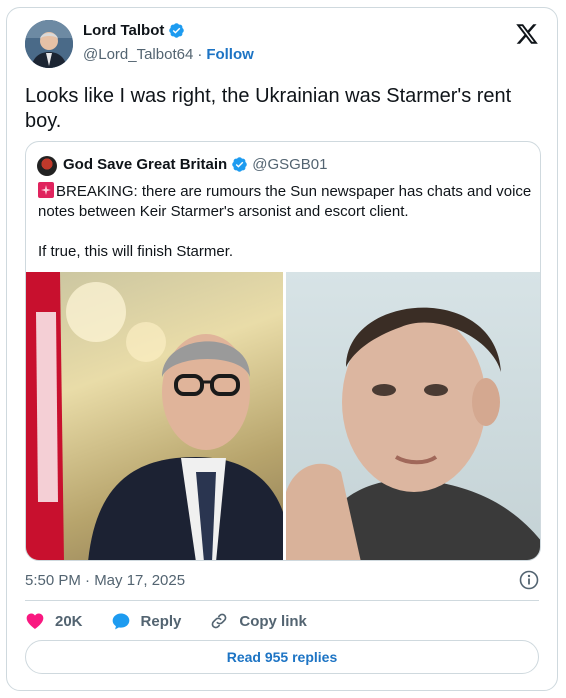  Describe the element at coordinates (35, 621) in the screenshot. I see `heart-icon` at that location.